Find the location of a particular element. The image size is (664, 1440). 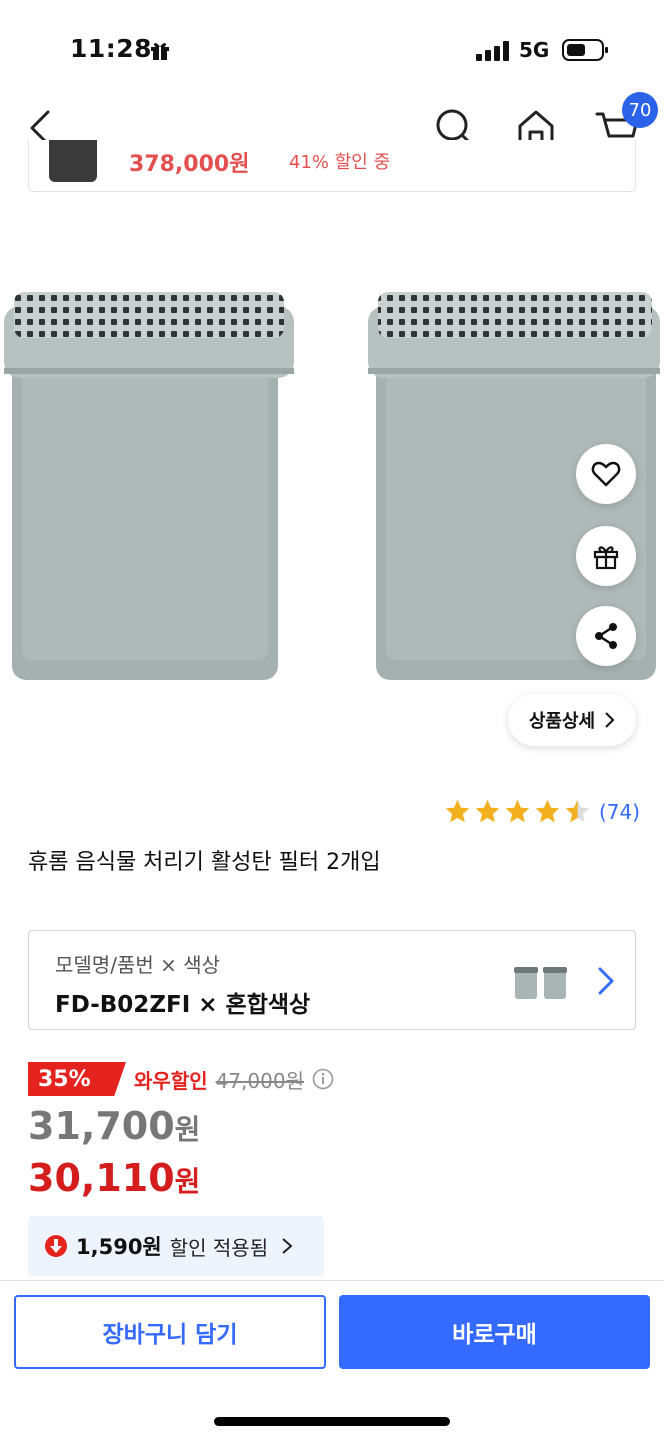

option-thumbnail is located at coordinates (540, 983).